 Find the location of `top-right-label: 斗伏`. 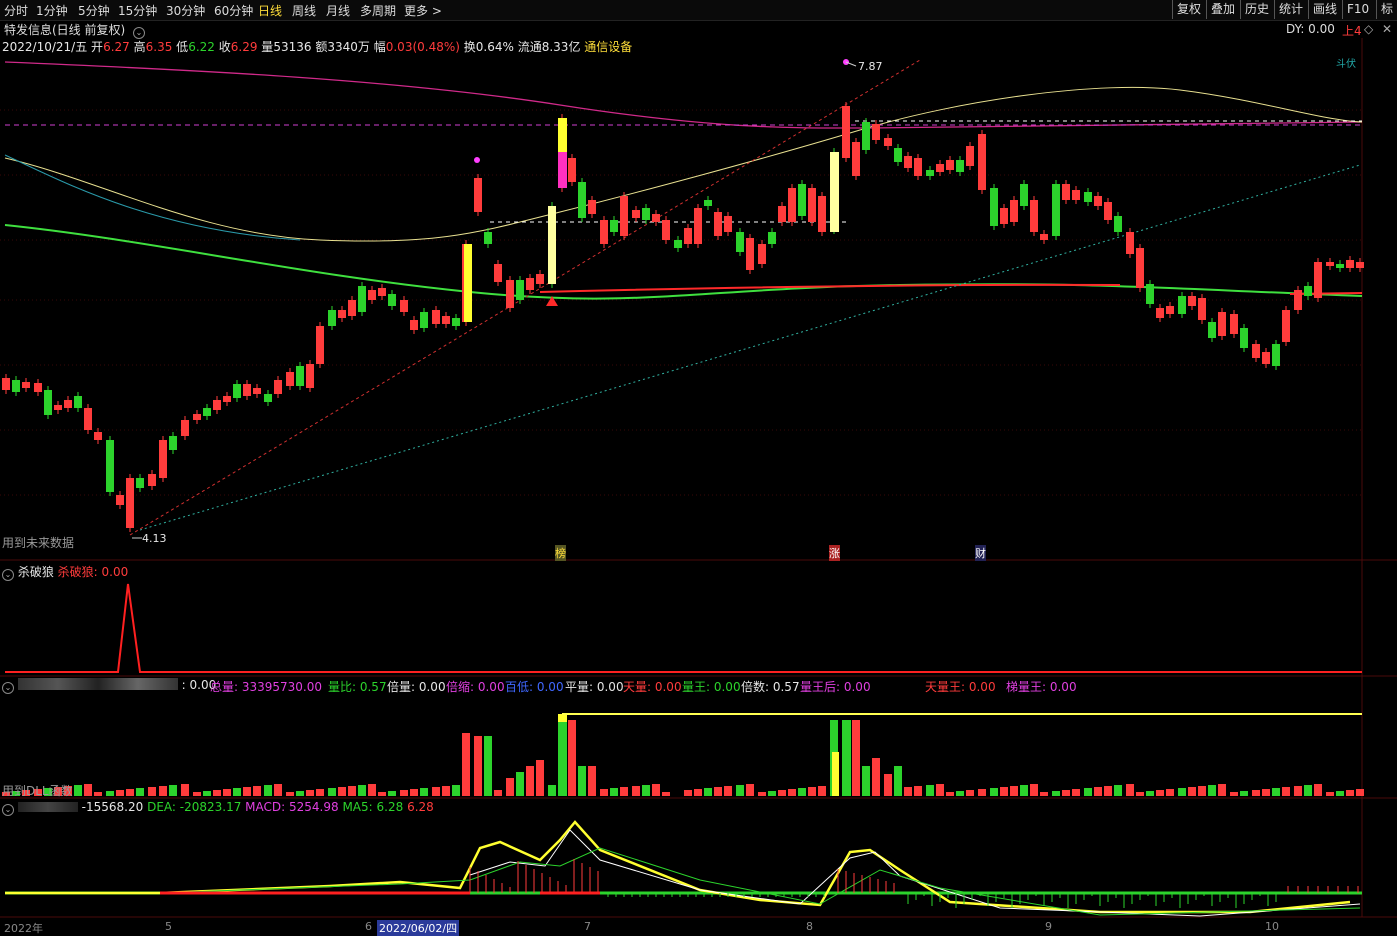

top-right-label: 斗伏 is located at coordinates (1346, 64).